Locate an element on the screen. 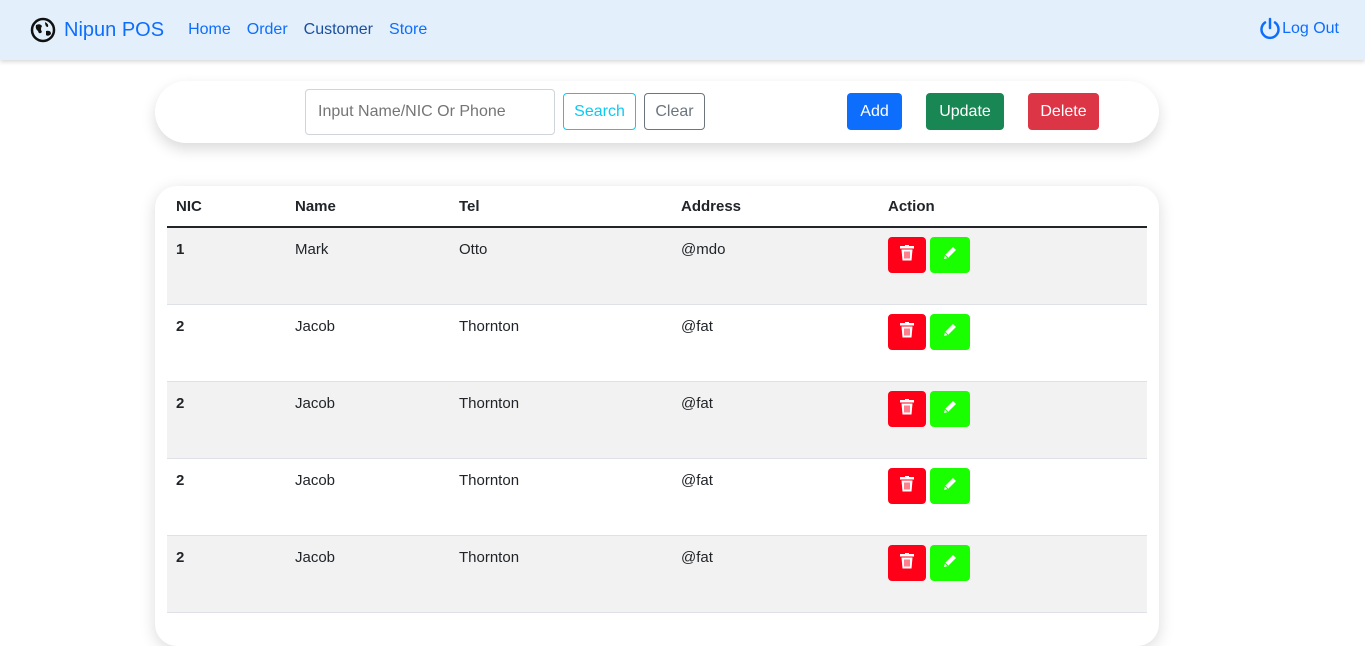 The width and height of the screenshot is (1365, 646). add-button: Add is located at coordinates (874, 111).